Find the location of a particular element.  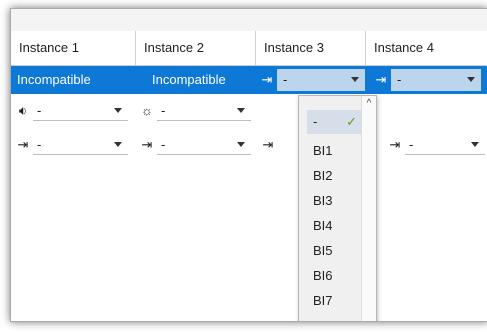

instance-3-combo: - is located at coordinates (321, 80).